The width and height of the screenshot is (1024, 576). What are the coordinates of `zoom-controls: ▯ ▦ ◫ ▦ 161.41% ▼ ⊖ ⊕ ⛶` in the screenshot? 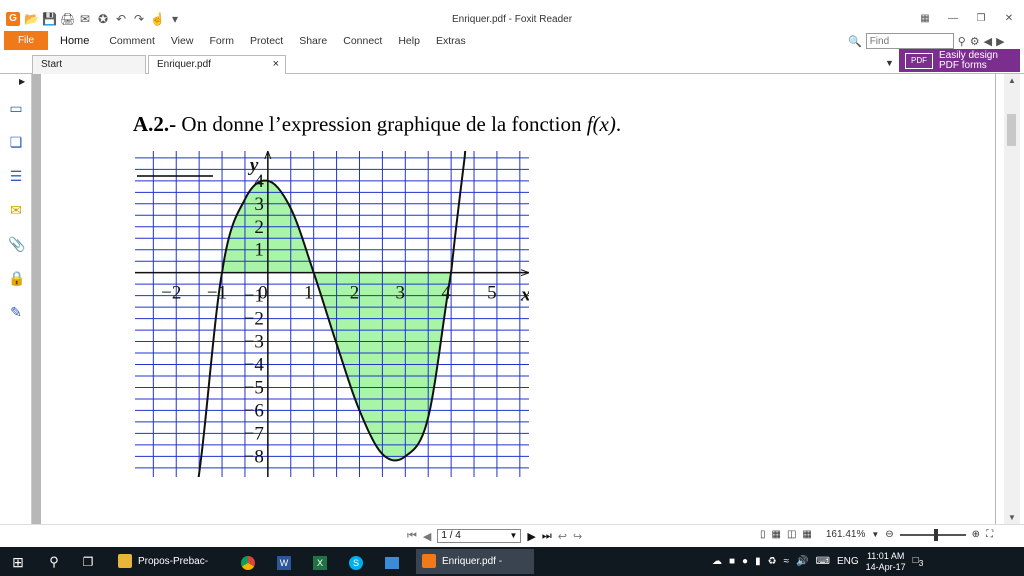 It's located at (876, 534).